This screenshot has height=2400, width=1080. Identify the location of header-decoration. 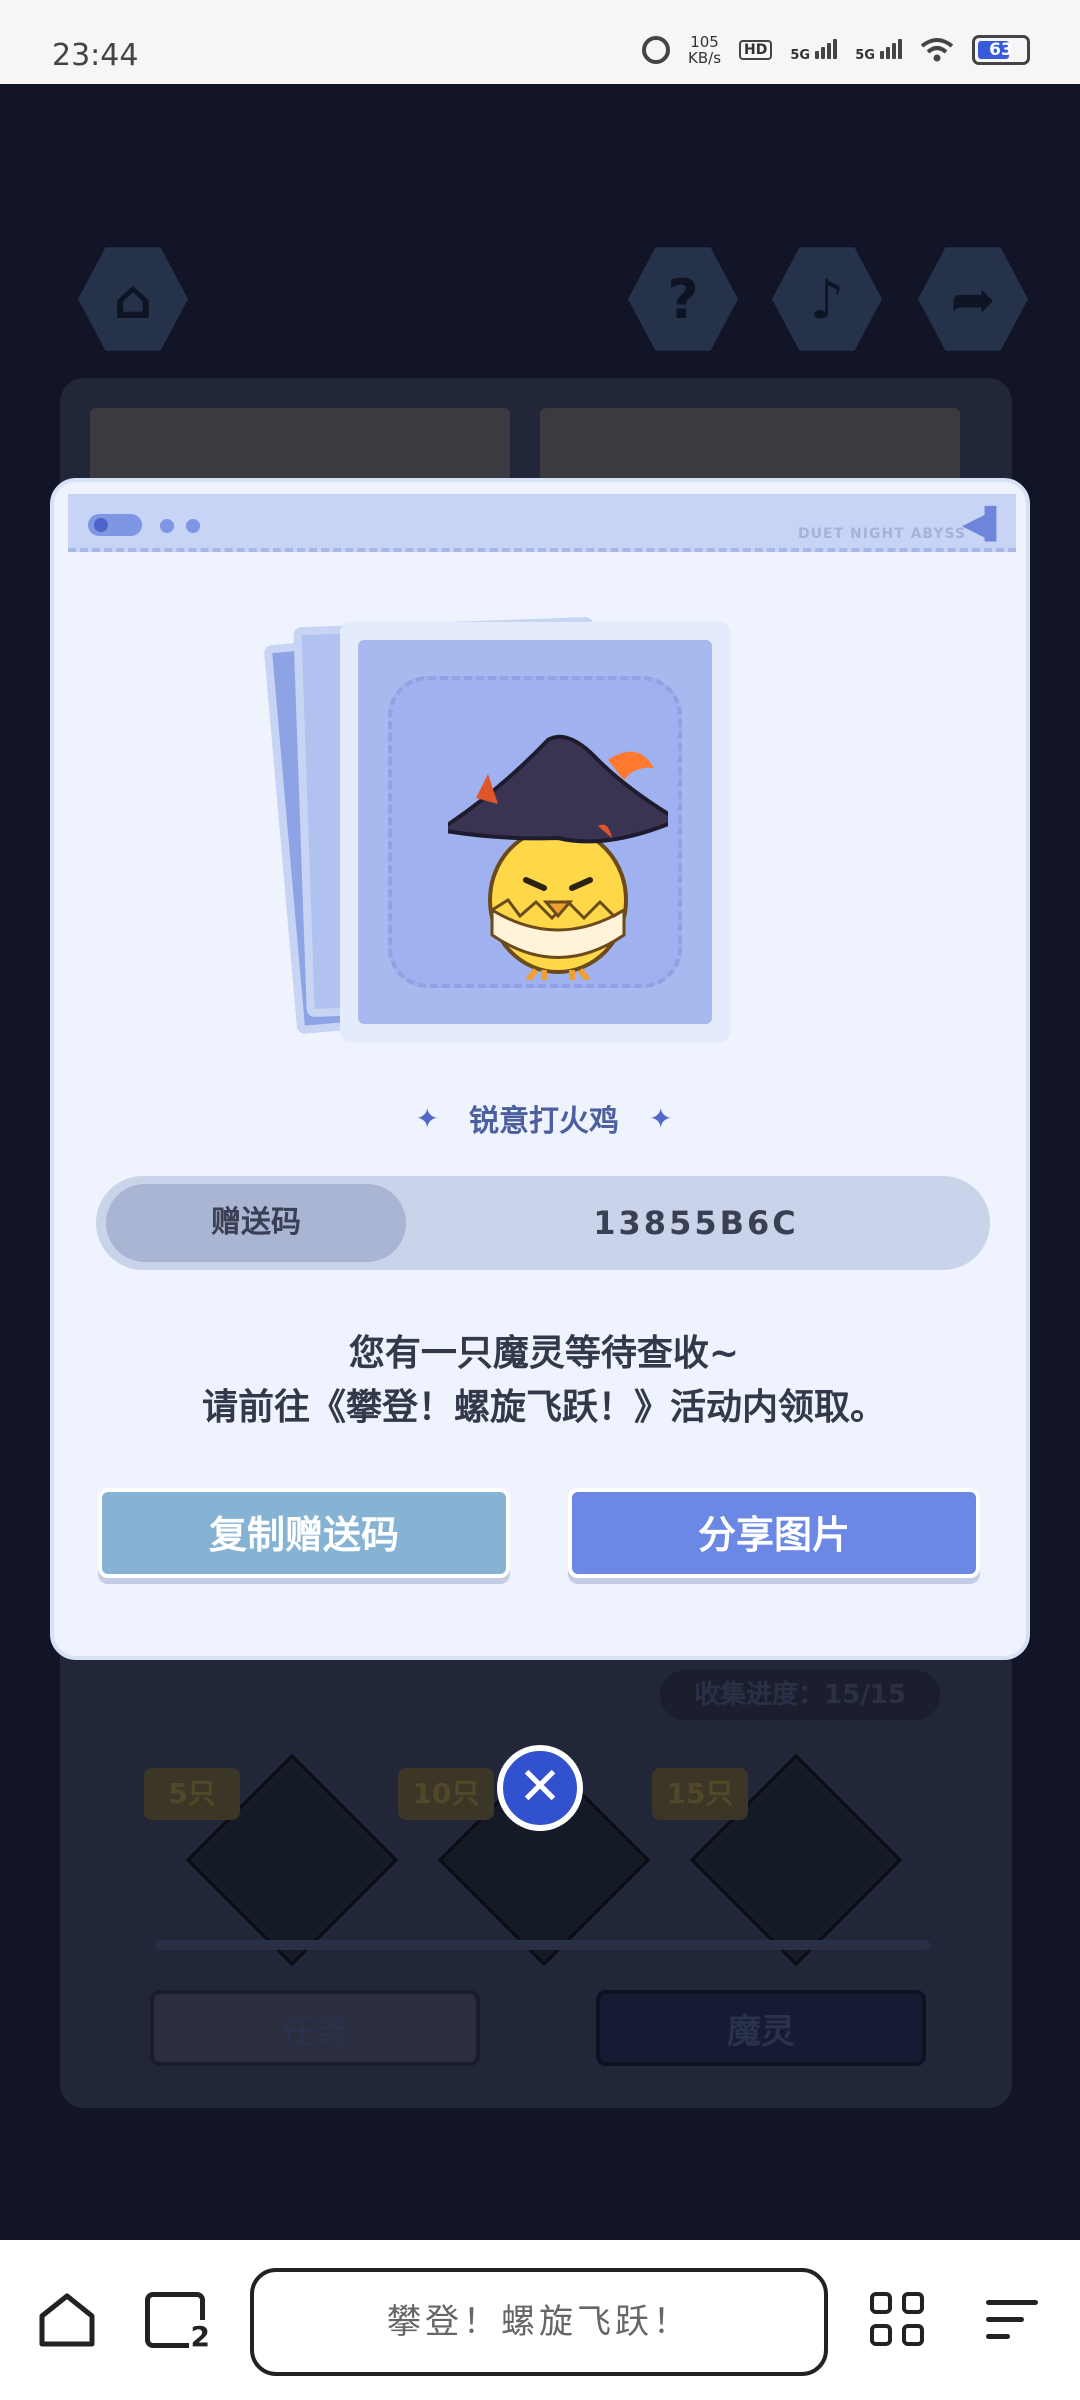
(115, 525).